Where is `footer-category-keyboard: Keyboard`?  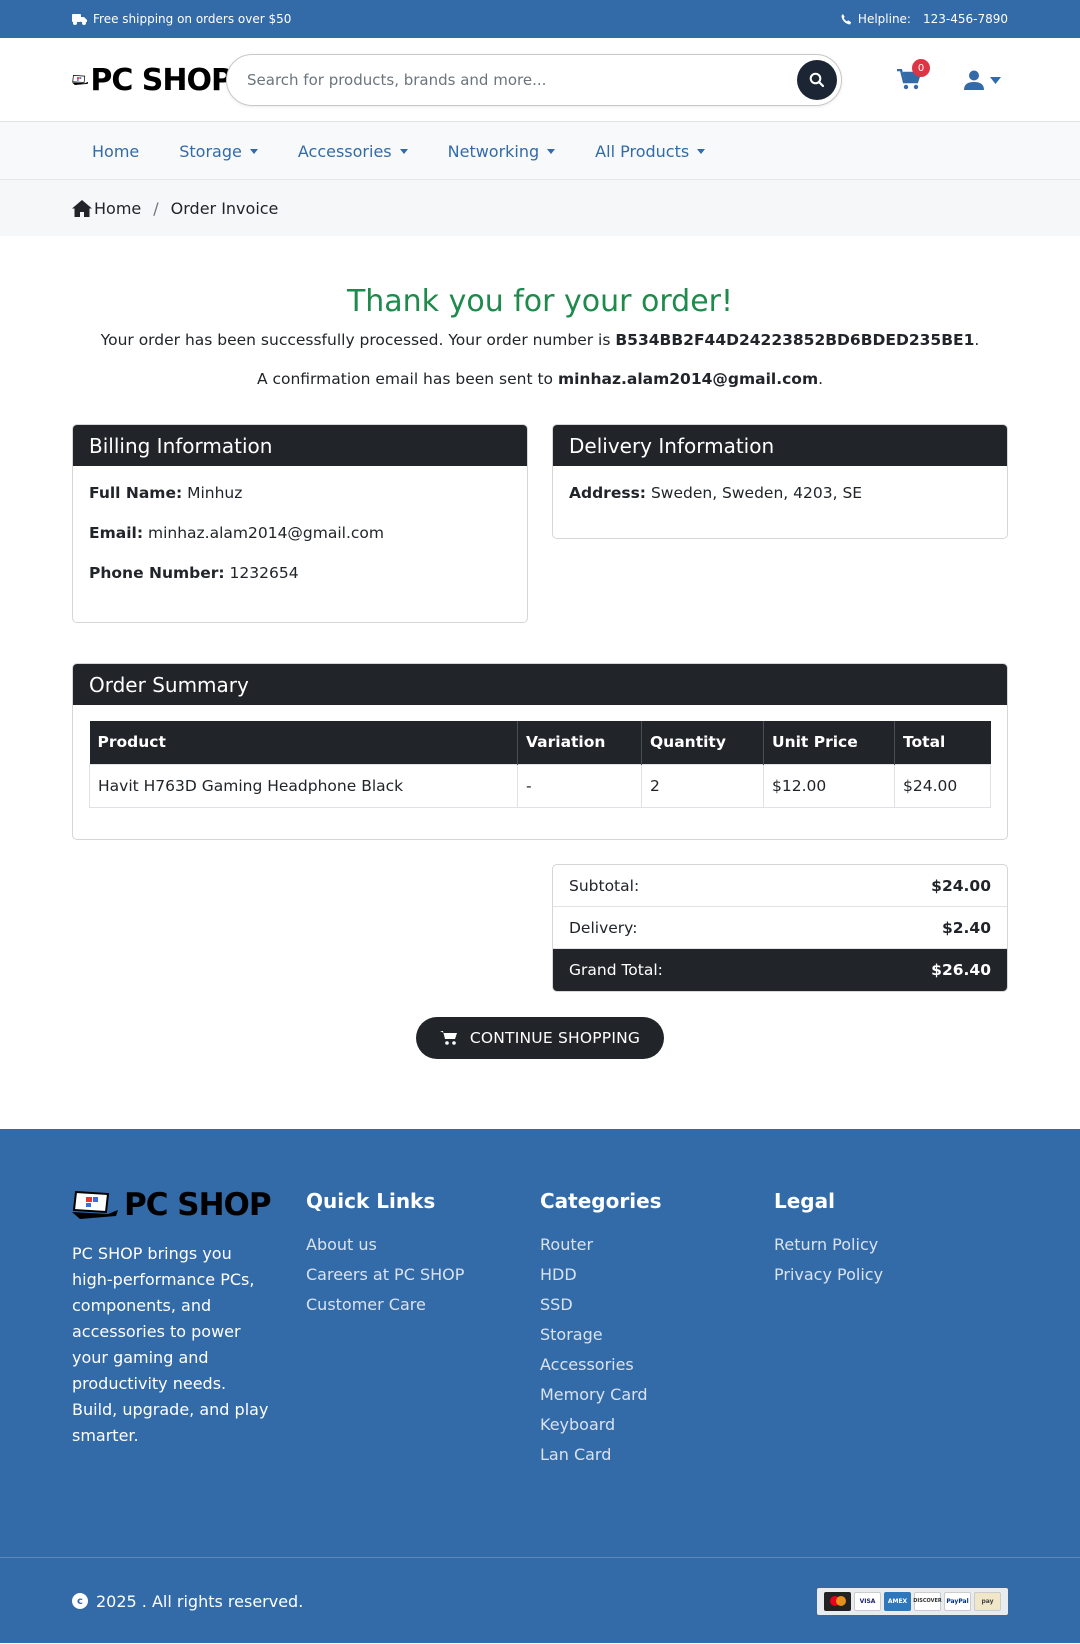 footer-category-keyboard: Keyboard is located at coordinates (657, 1424).